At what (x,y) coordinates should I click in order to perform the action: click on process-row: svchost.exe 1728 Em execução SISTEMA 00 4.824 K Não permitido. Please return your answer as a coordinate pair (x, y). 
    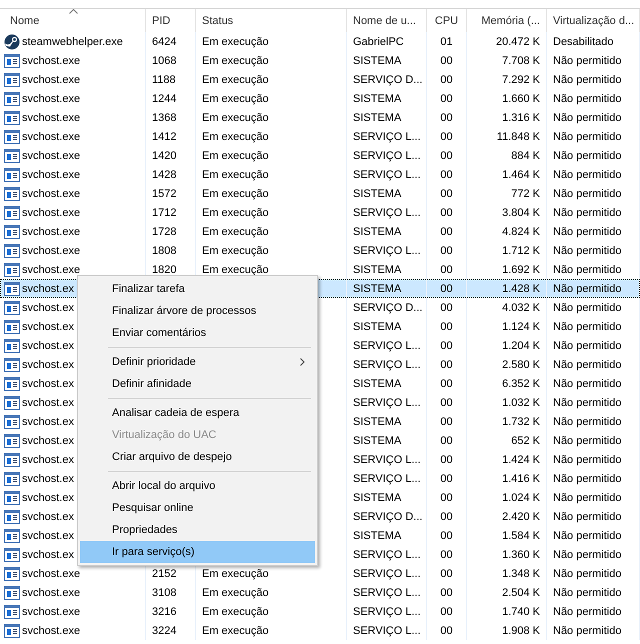
    Looking at the image, I should click on (320, 231).